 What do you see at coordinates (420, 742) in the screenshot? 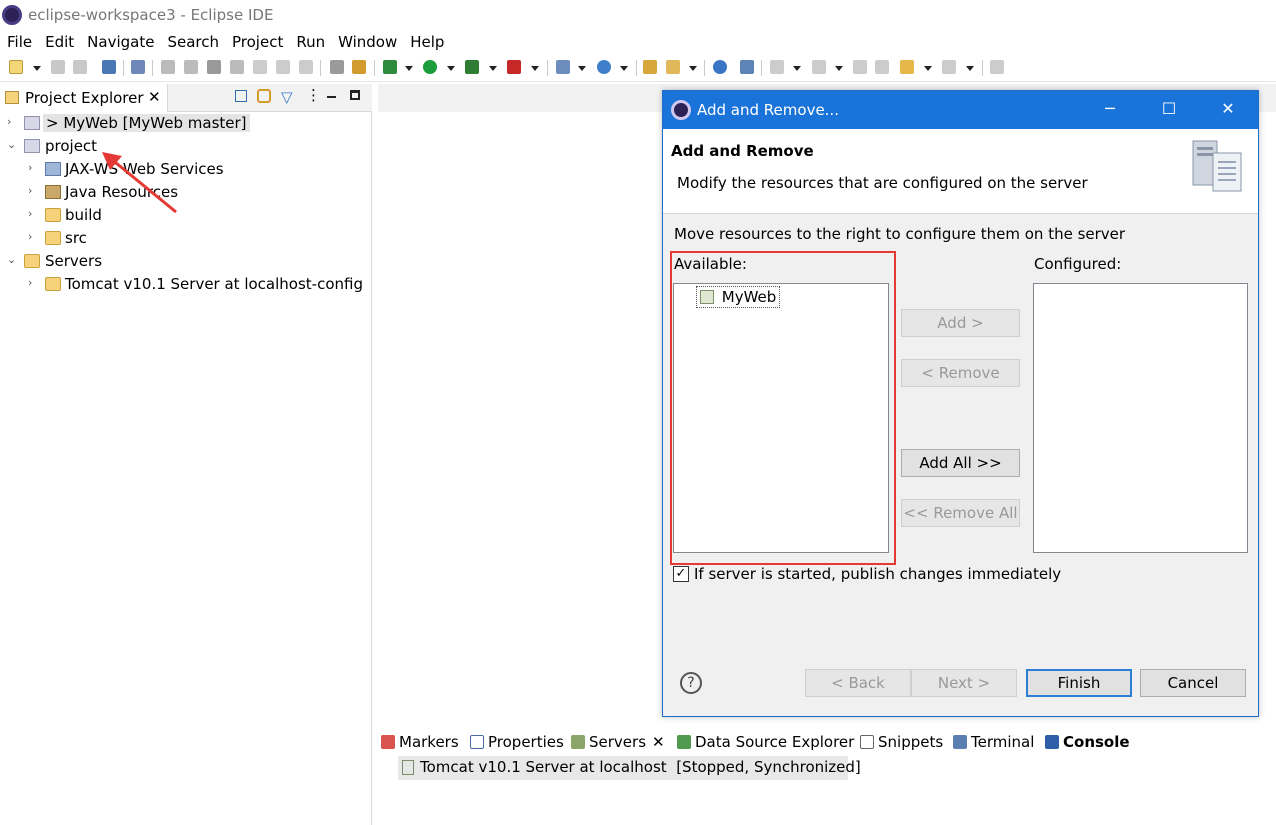
I see `tab-markers: Markers` at bounding box center [420, 742].